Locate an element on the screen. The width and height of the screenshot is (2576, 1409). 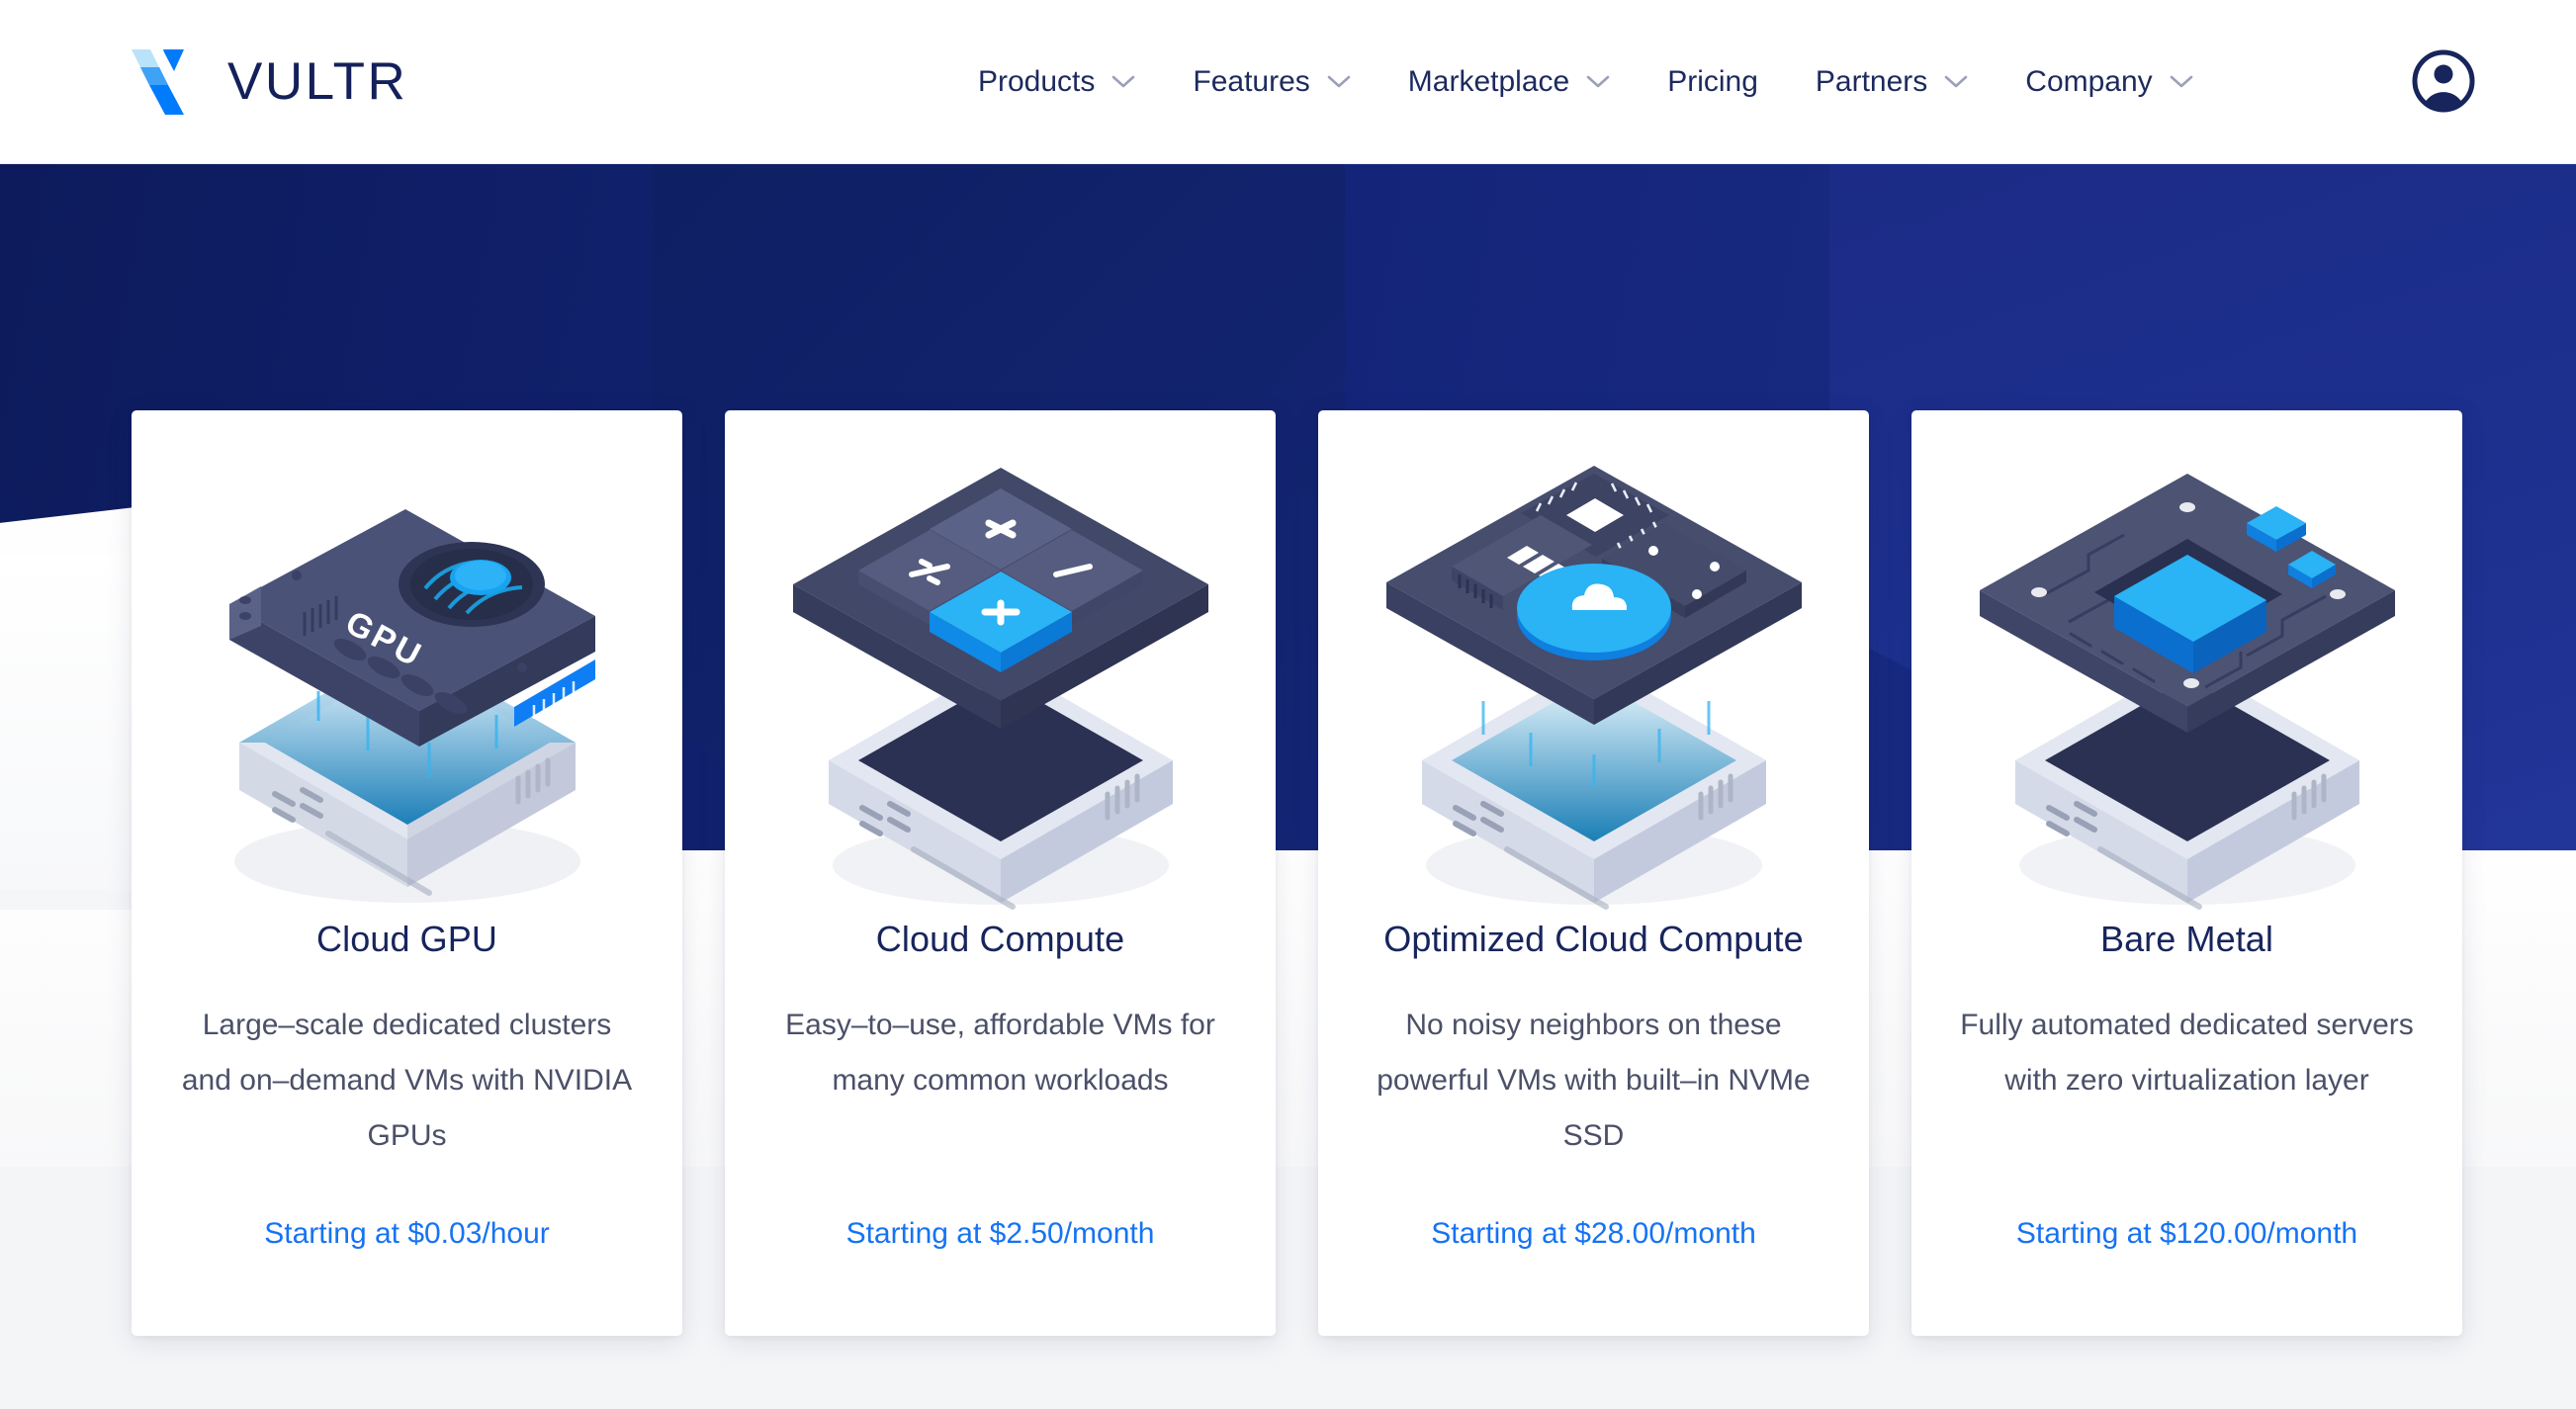
nav-label: Products is located at coordinates (1037, 81).